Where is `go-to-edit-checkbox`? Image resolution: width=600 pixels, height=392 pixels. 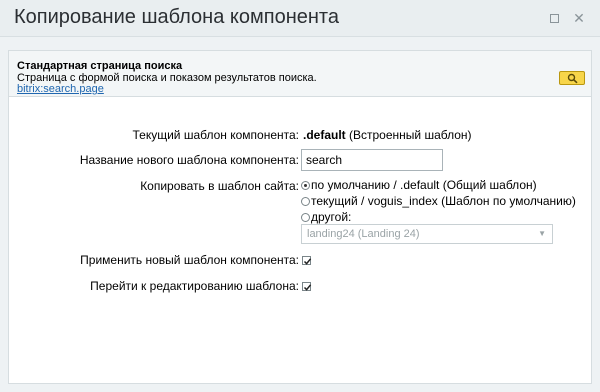 go-to-edit-checkbox is located at coordinates (307, 286).